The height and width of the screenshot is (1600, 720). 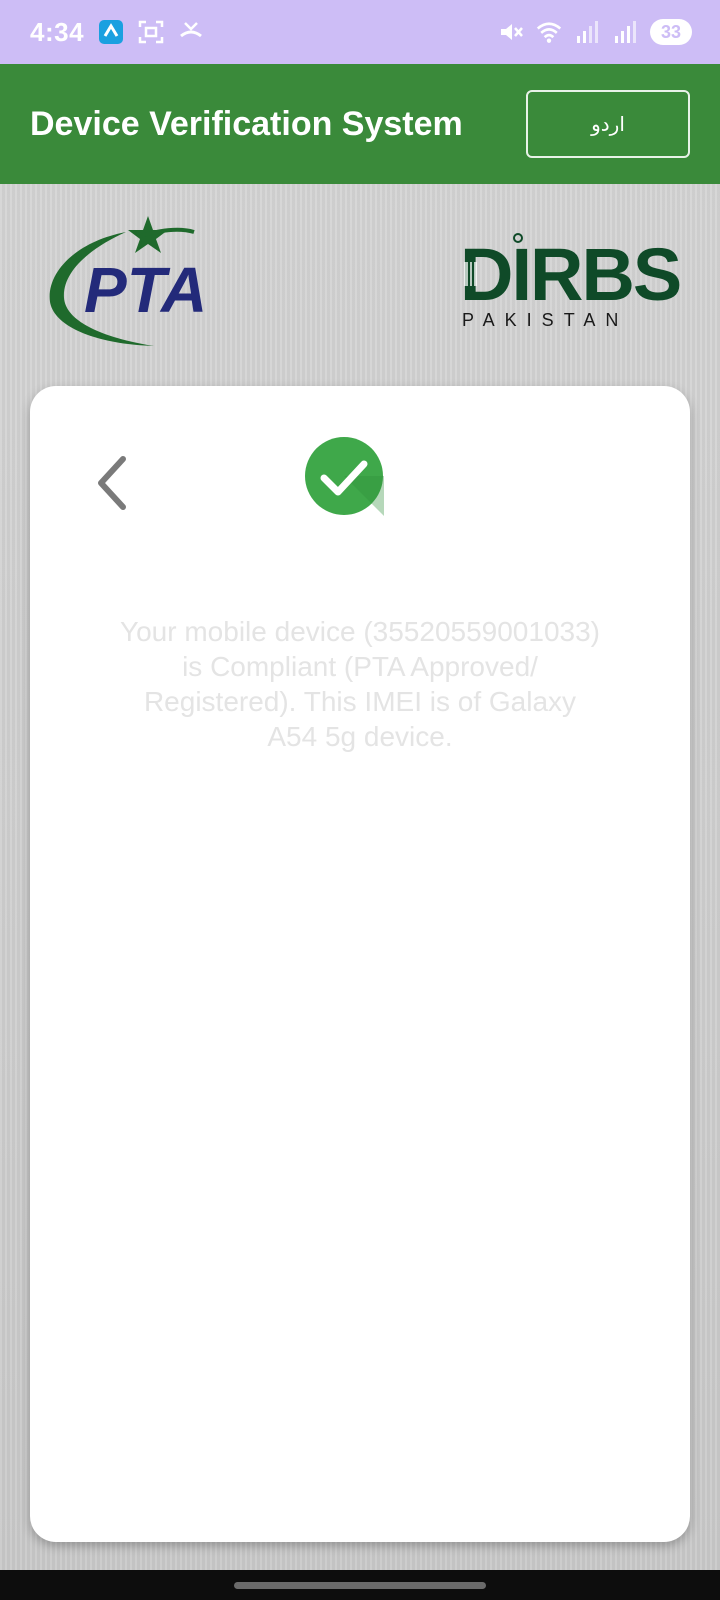 What do you see at coordinates (549, 32) in the screenshot?
I see `wifi-icon` at bounding box center [549, 32].